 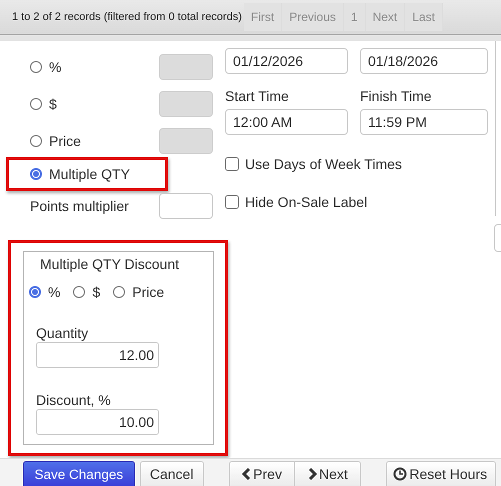 I want to click on cancel-button: Cancel, so click(x=172, y=473).